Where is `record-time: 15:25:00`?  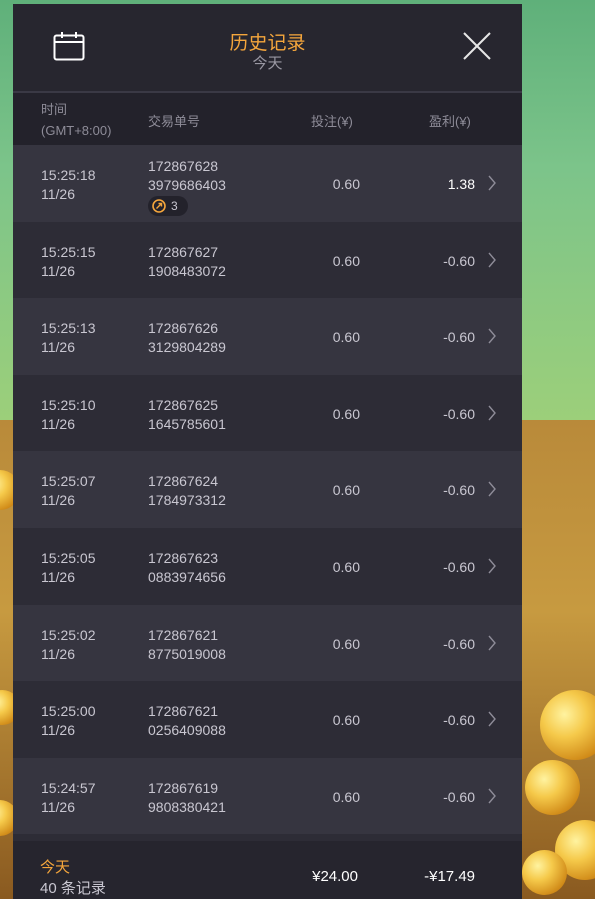
record-time: 15:25:00 is located at coordinates (68, 711).